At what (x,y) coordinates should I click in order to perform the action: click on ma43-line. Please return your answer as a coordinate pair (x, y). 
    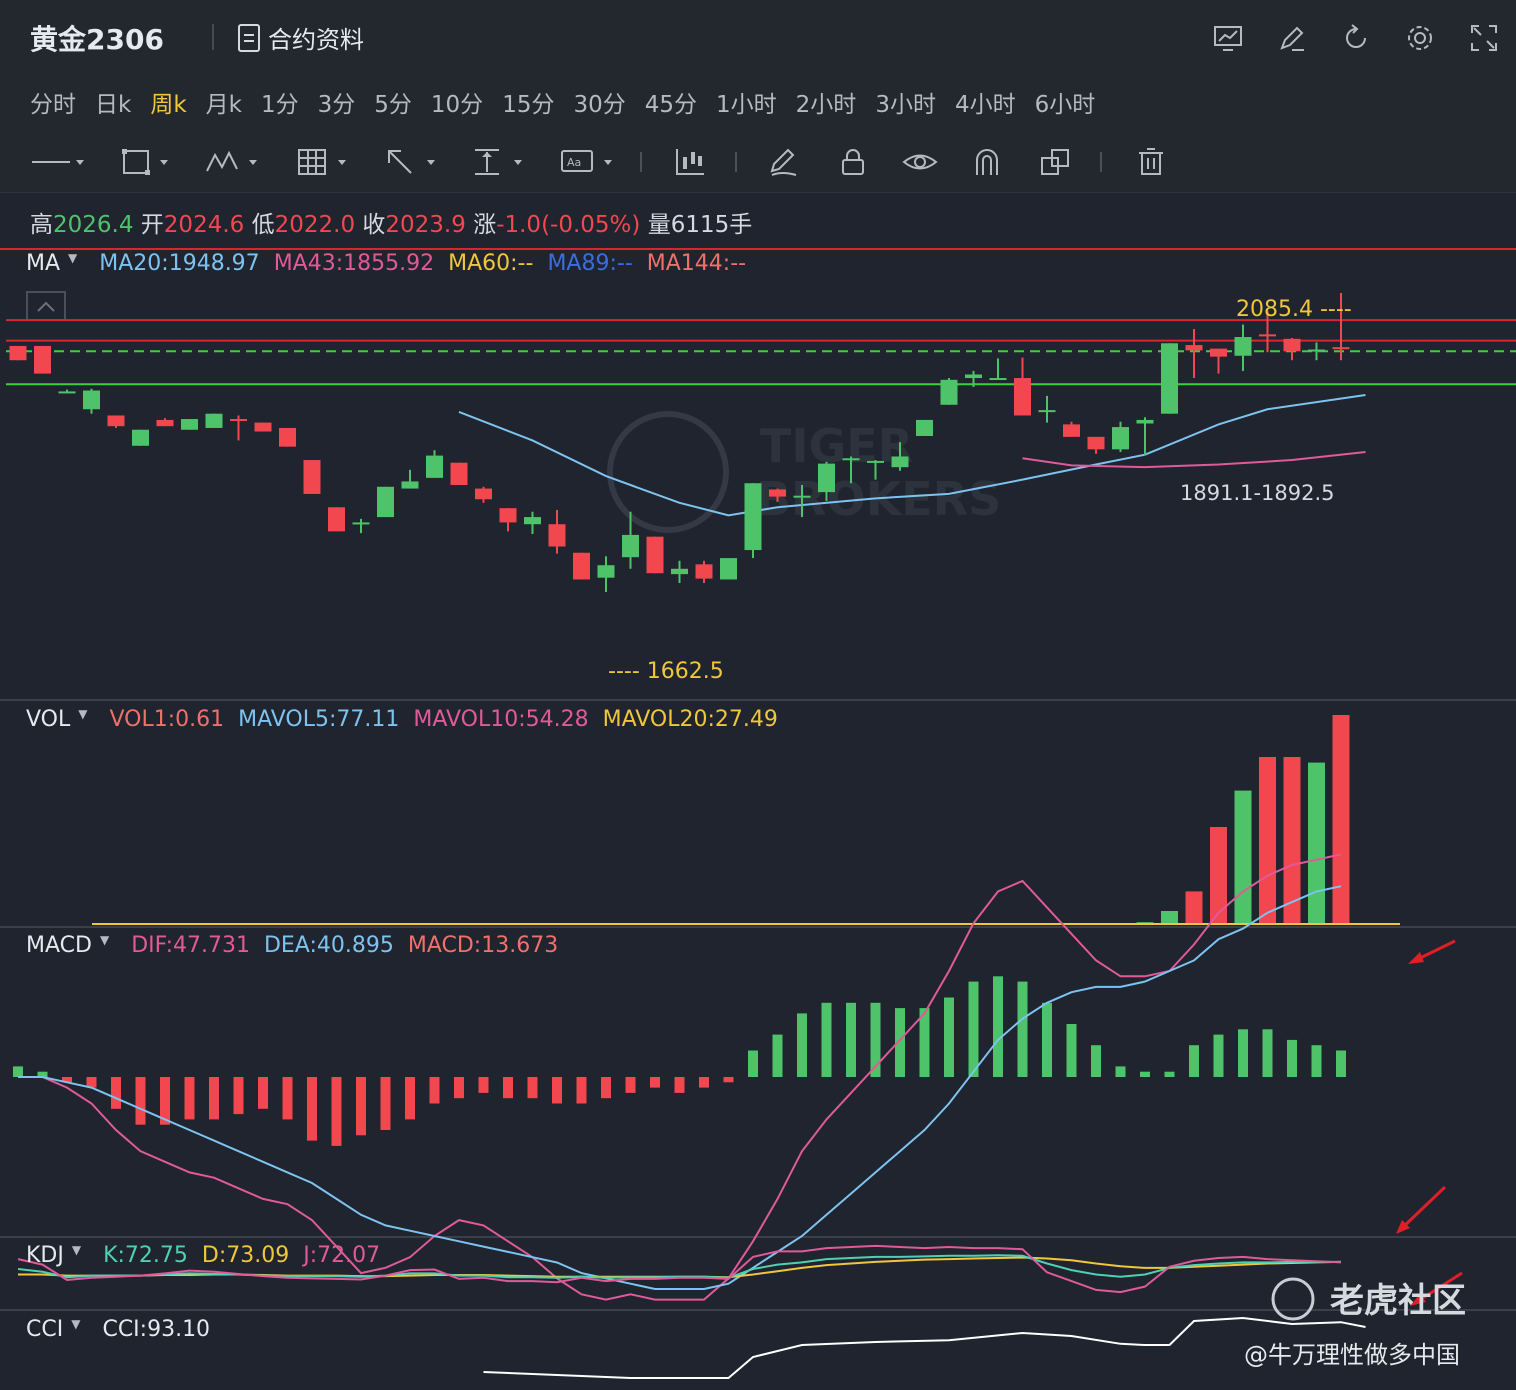
    Looking at the image, I should click on (1194, 460).